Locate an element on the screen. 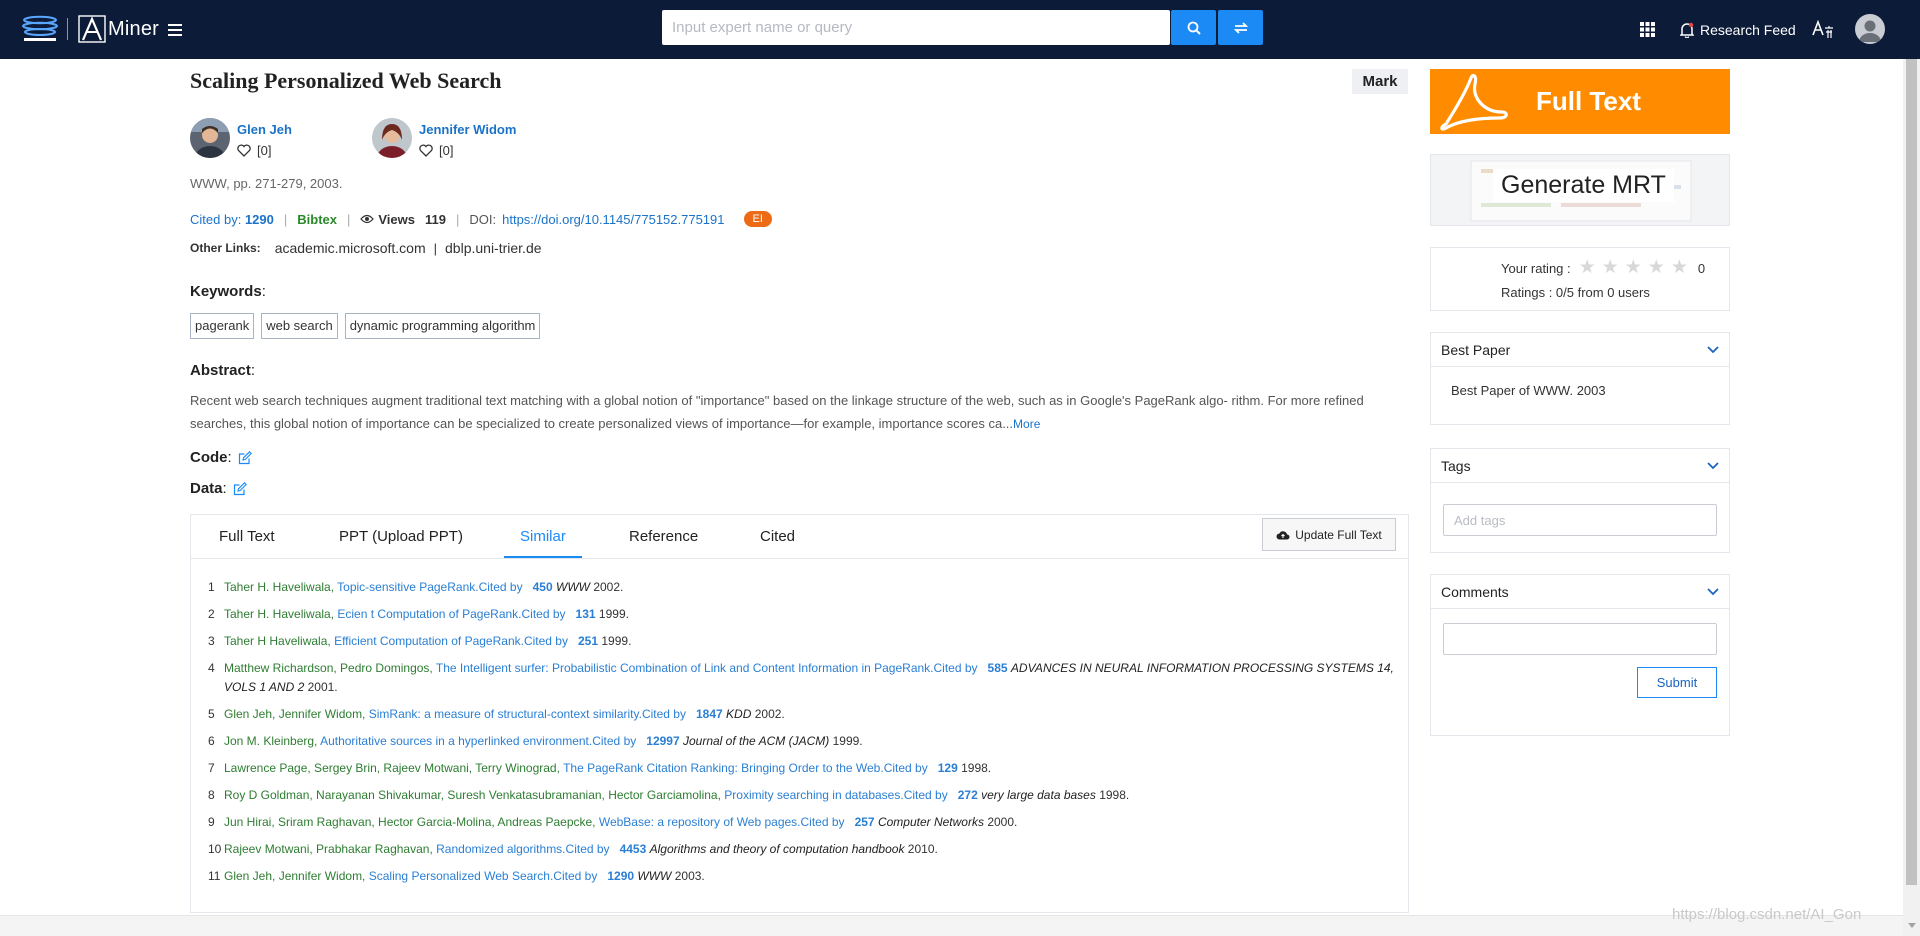  keyword-tag: dynamic programming algorithm is located at coordinates (442, 326).